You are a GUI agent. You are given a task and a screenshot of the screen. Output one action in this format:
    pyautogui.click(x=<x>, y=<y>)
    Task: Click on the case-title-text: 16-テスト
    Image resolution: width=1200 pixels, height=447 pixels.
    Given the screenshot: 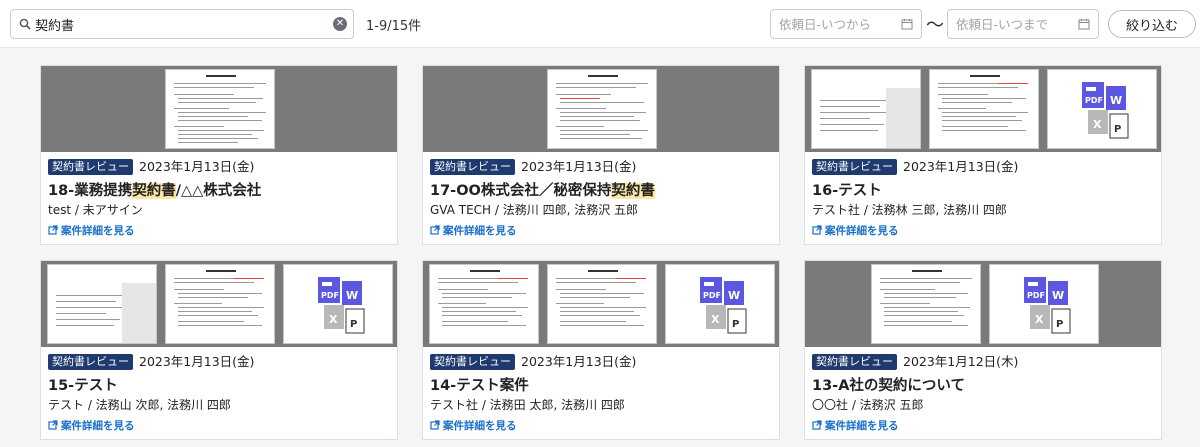 What is the action you would take?
    pyautogui.click(x=847, y=191)
    